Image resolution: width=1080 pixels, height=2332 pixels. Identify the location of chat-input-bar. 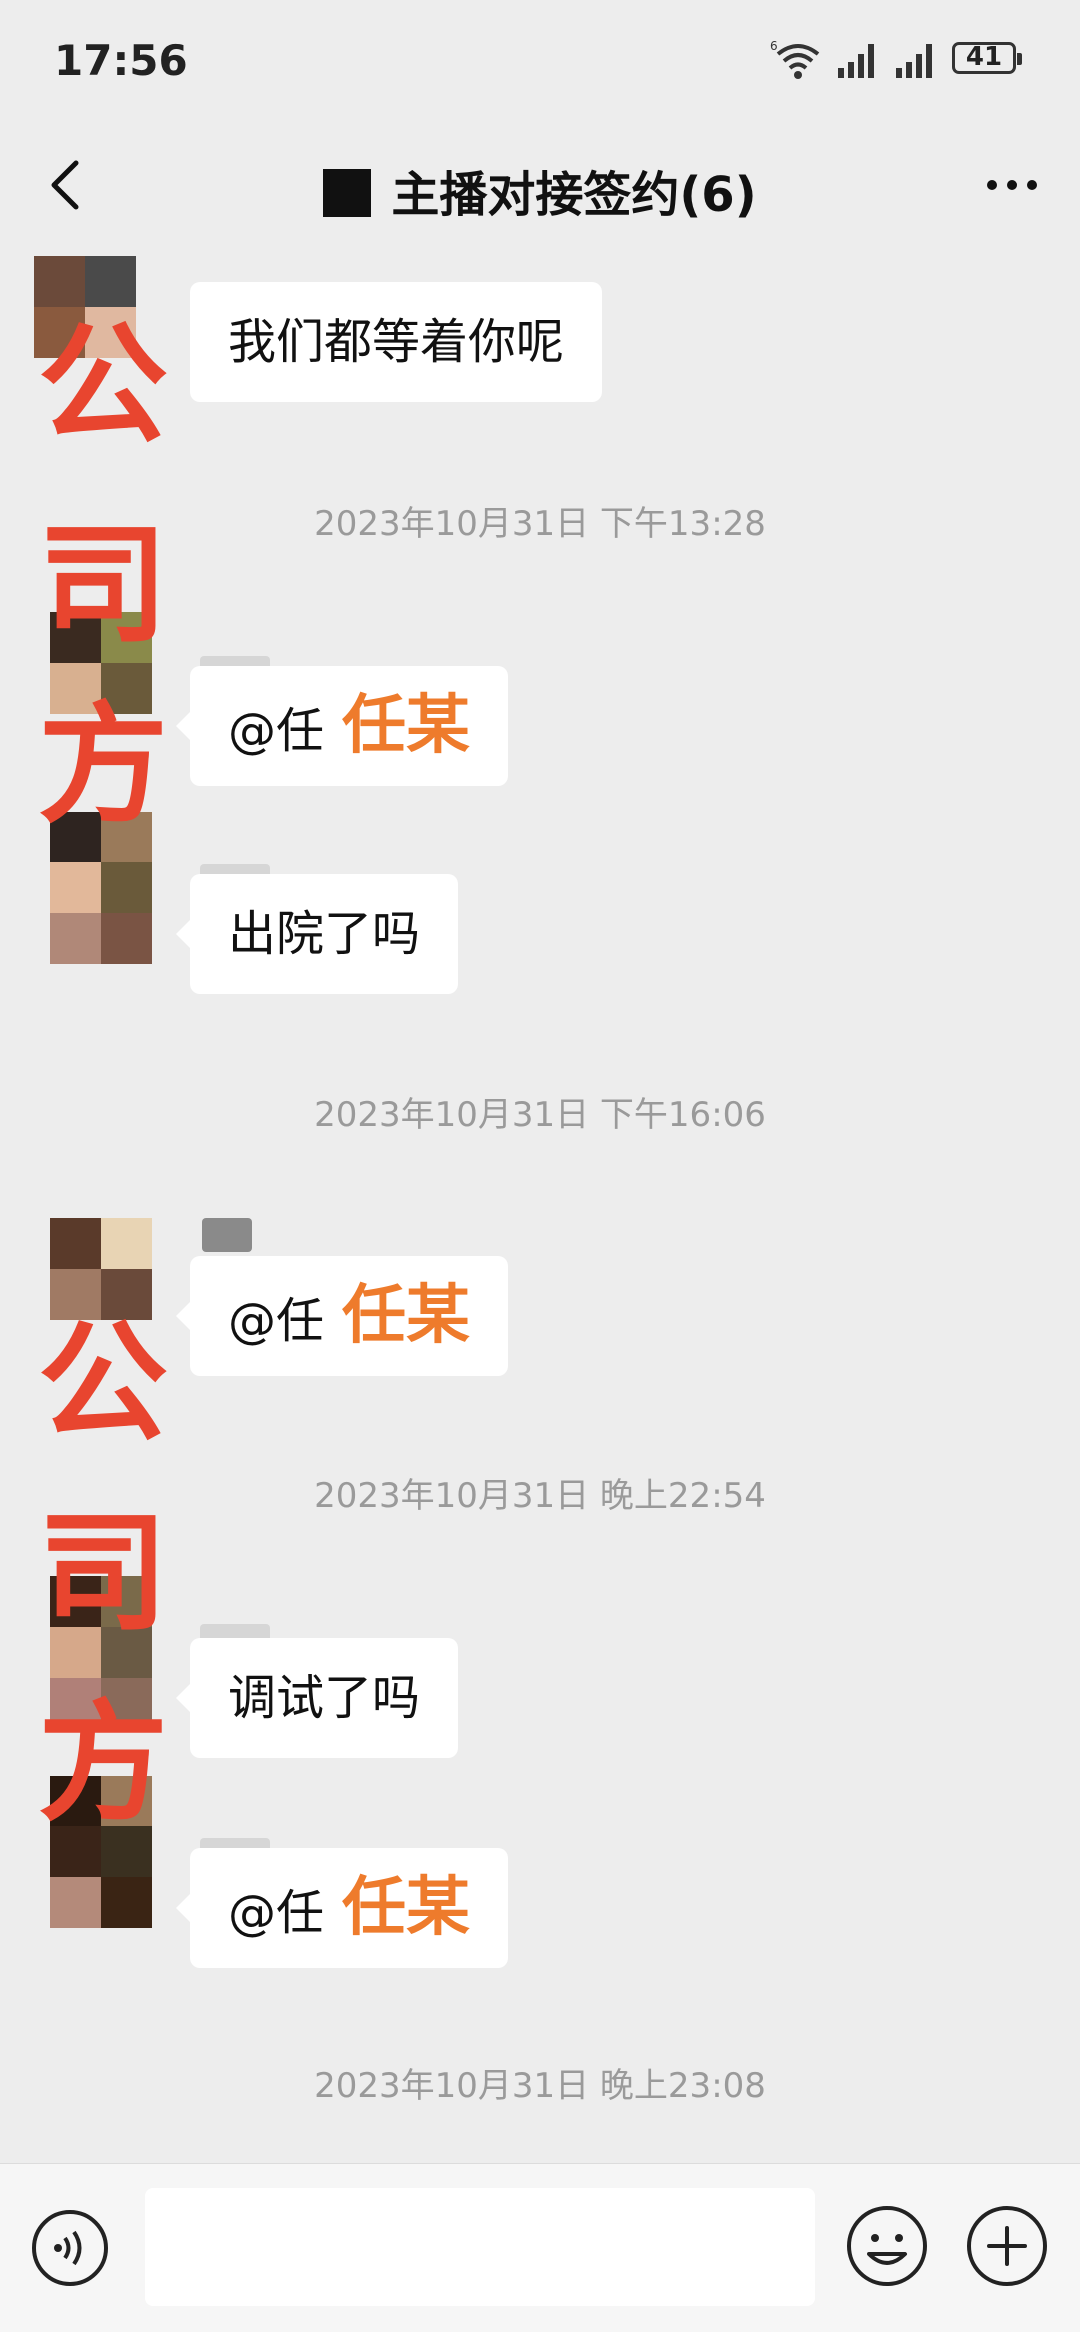
(540, 2247).